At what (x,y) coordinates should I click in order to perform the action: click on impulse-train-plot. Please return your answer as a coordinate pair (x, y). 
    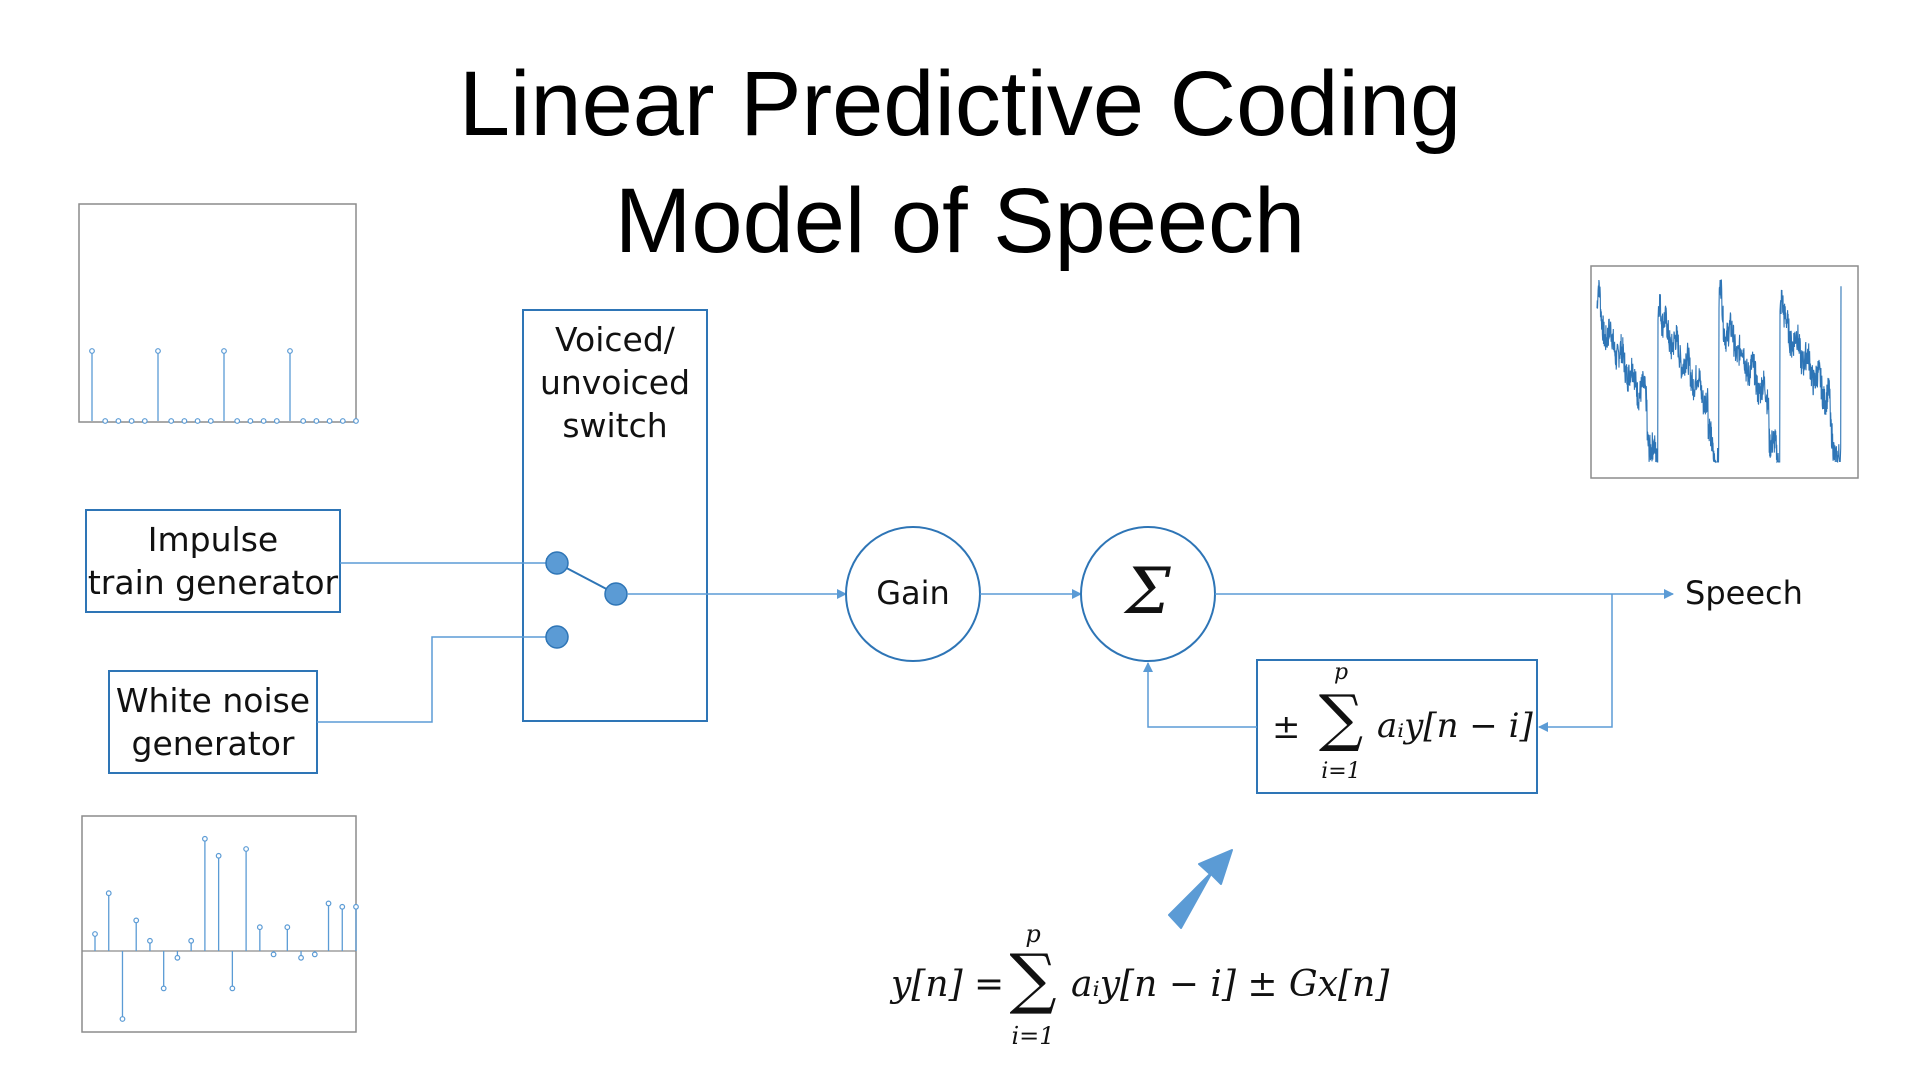
    Looking at the image, I should click on (224, 386).